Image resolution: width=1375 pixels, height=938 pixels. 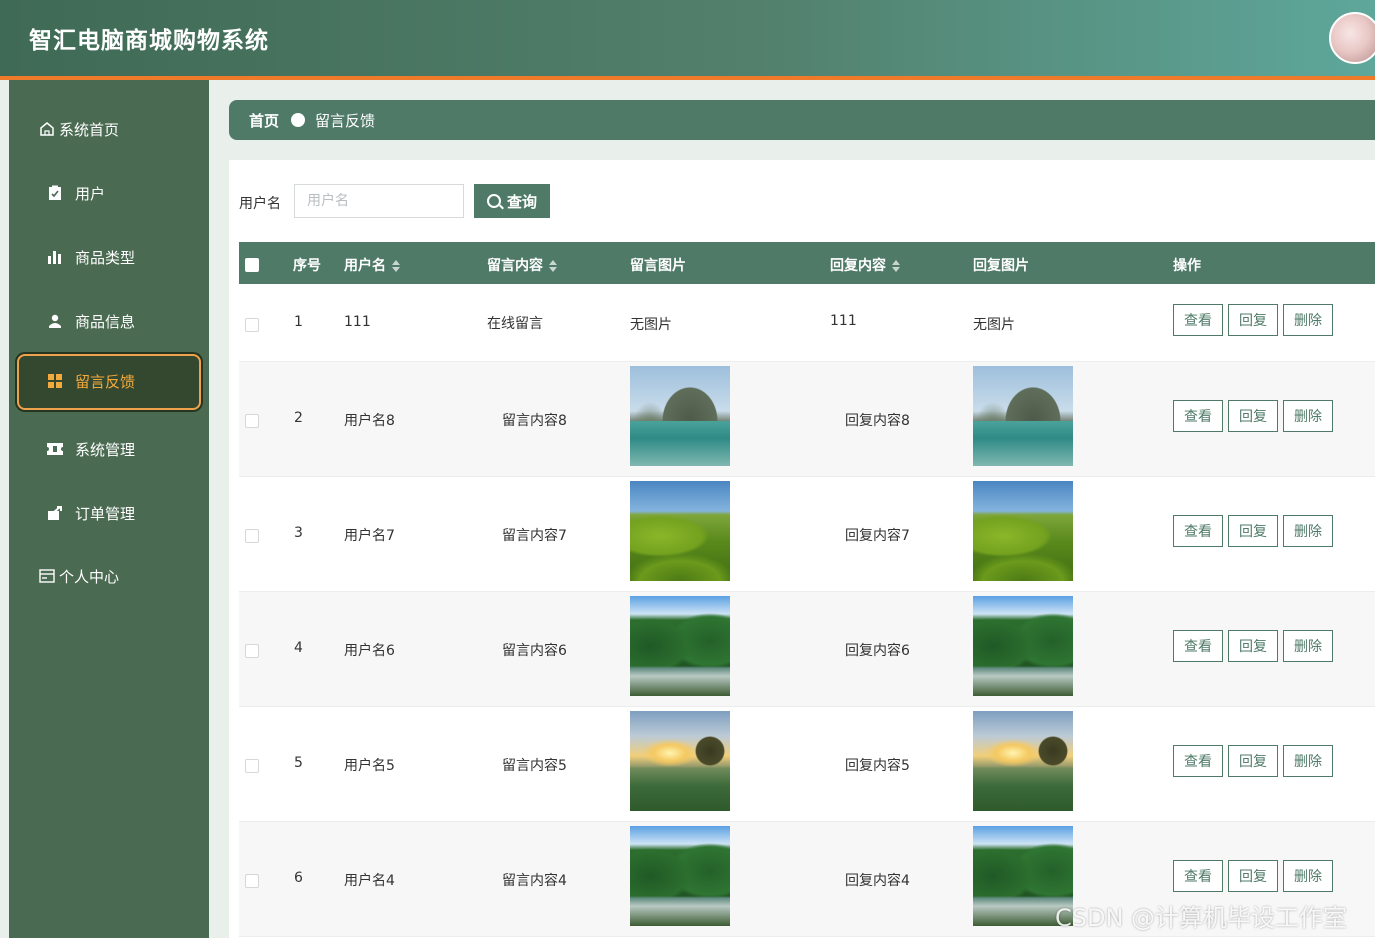 I want to click on sidebar-item-label: 商品信息, so click(x=105, y=322).